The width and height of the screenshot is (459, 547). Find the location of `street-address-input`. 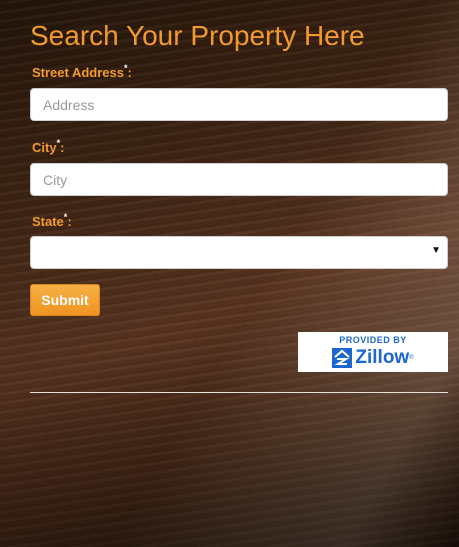

street-address-input is located at coordinates (239, 104).